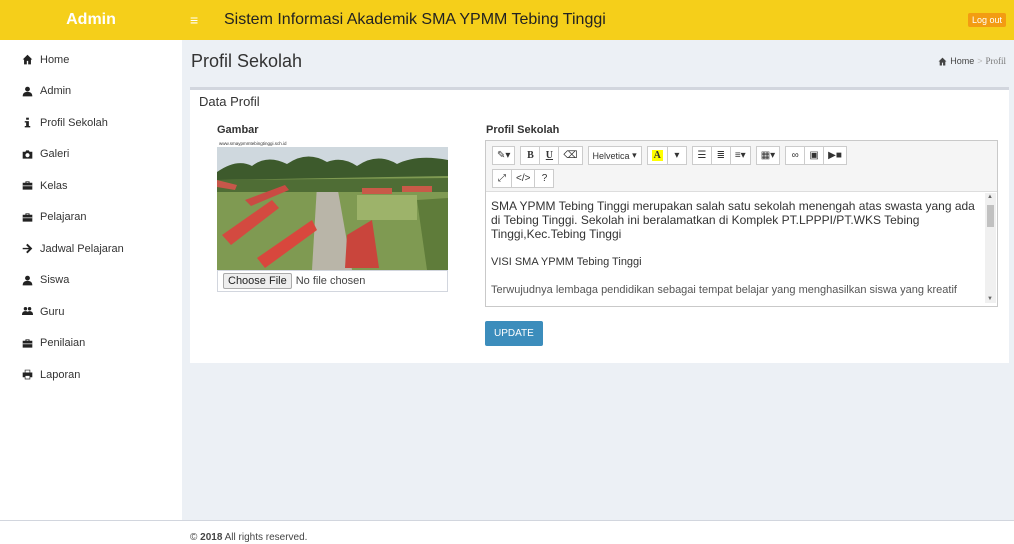  Describe the element at coordinates (211, 537) in the screenshot. I see `footer-year: 2018` at that location.